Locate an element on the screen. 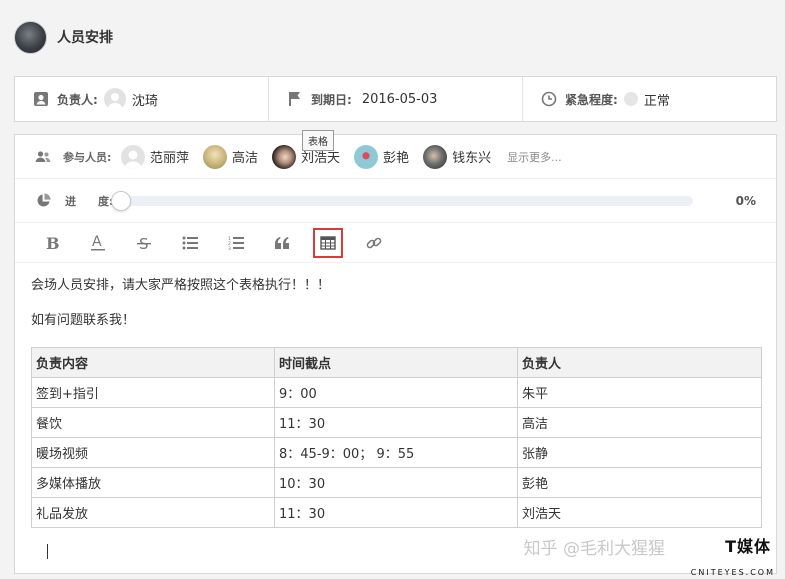 This screenshot has height=579, width=785. watermark-logo: T媒体 is located at coordinates (748, 546).